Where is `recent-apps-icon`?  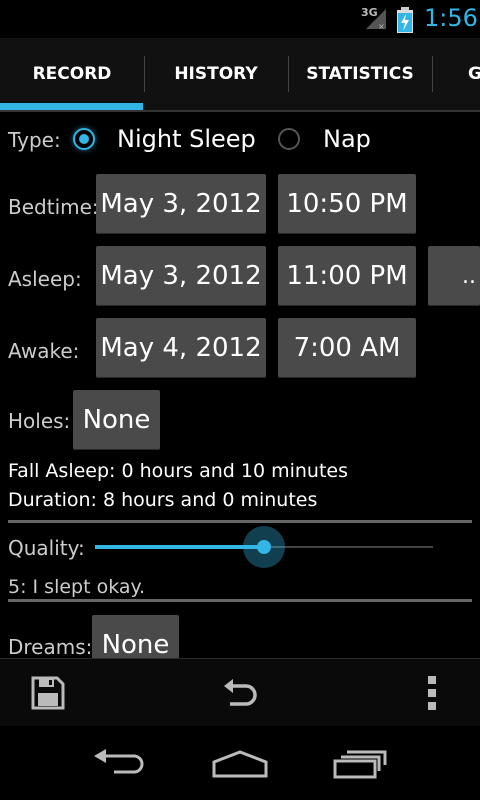 recent-apps-icon is located at coordinates (360, 764).